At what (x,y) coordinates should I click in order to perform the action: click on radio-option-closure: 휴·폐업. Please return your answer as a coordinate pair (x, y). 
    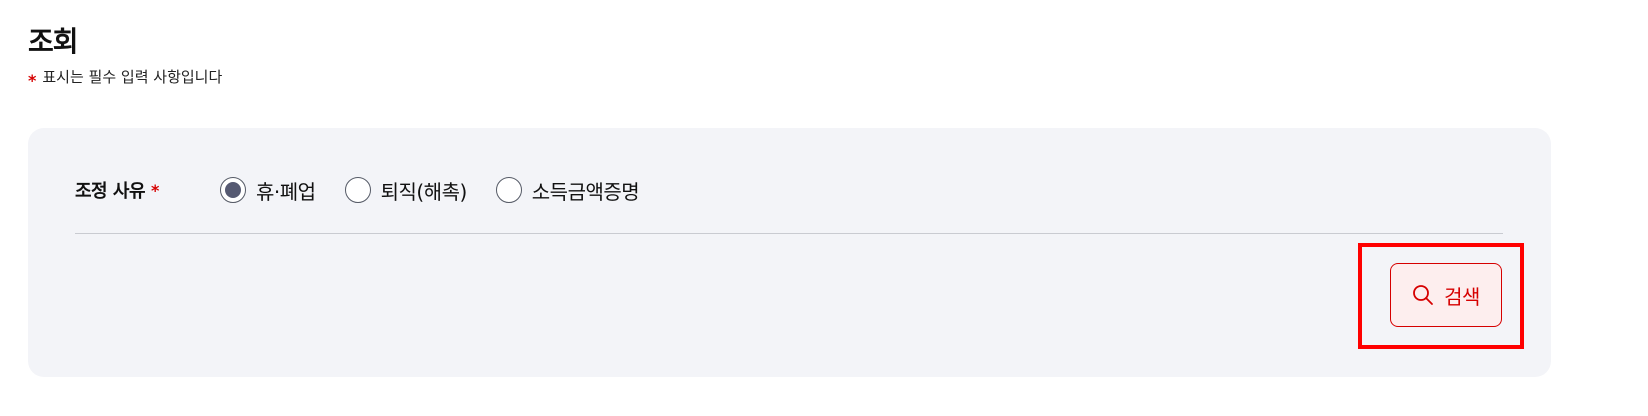
    Looking at the image, I should click on (268, 190).